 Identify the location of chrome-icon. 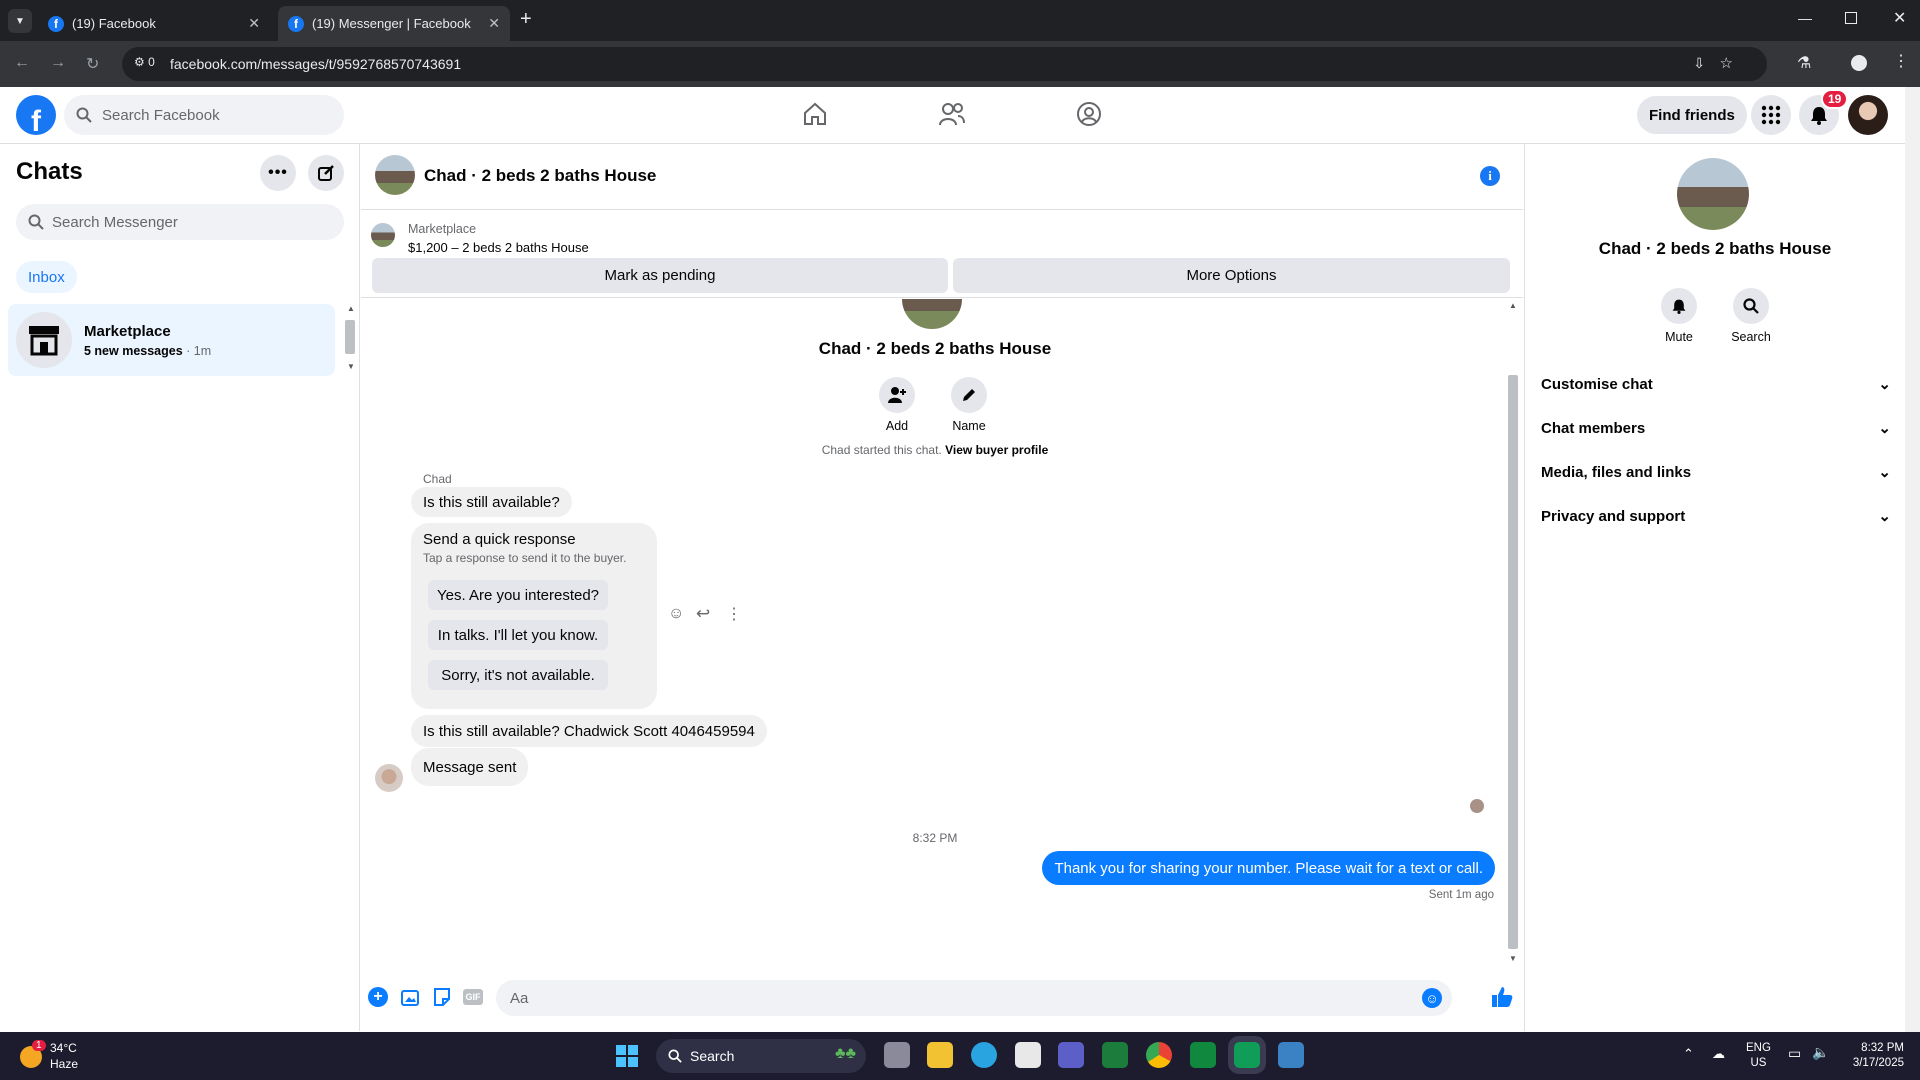
(1159, 1055).